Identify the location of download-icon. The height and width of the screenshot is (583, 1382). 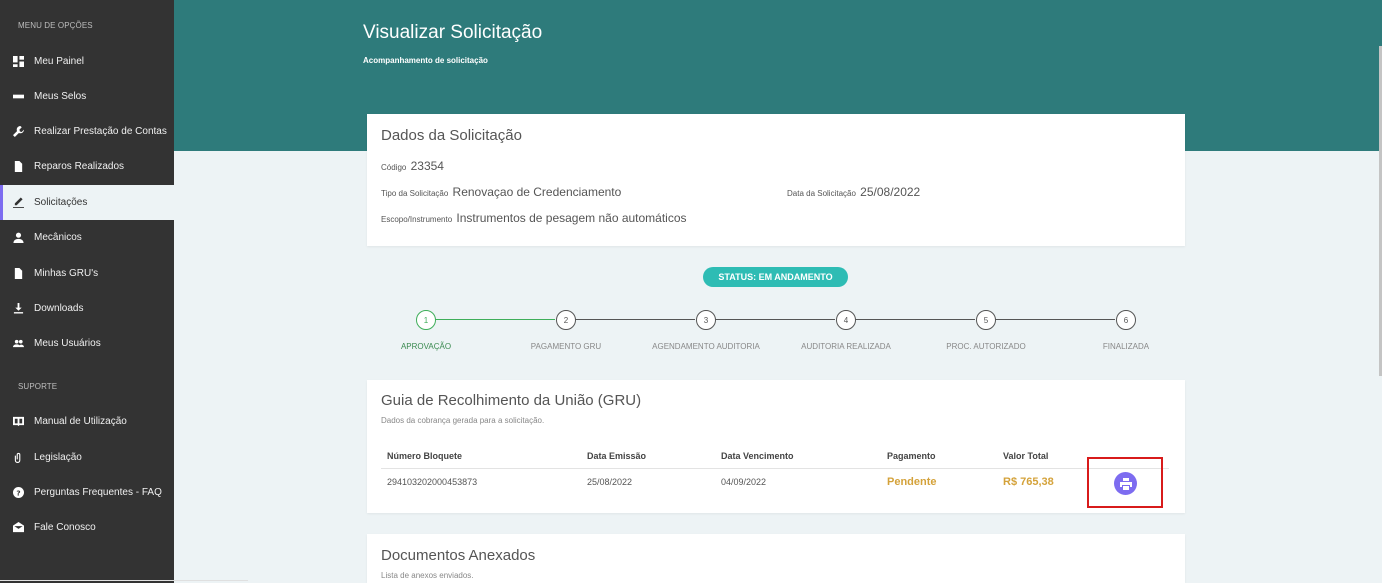
(18, 309).